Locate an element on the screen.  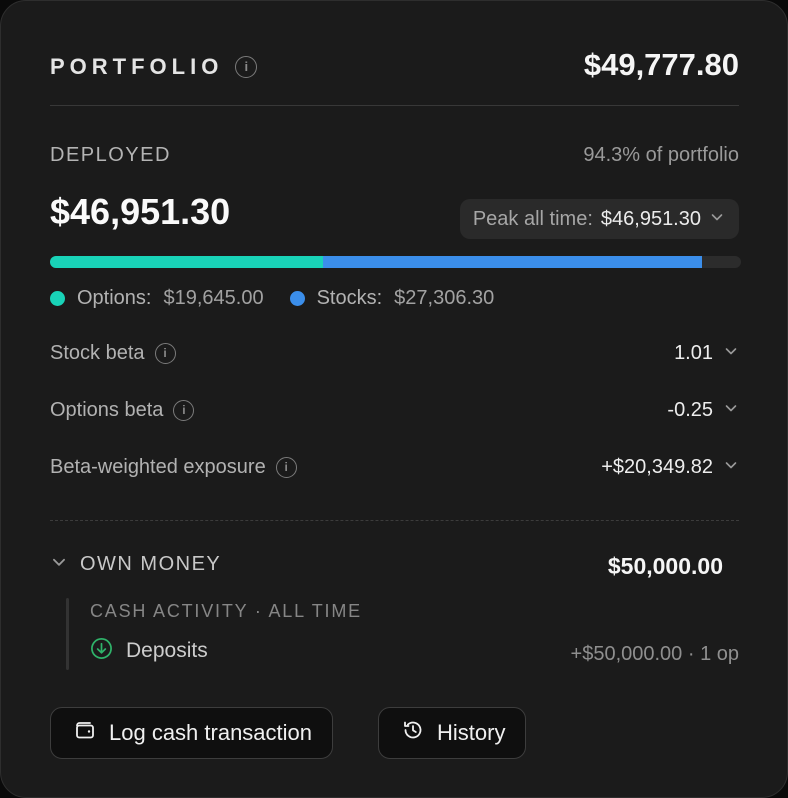
stock-beta-label-row: Stock beta i is located at coordinates (113, 353).